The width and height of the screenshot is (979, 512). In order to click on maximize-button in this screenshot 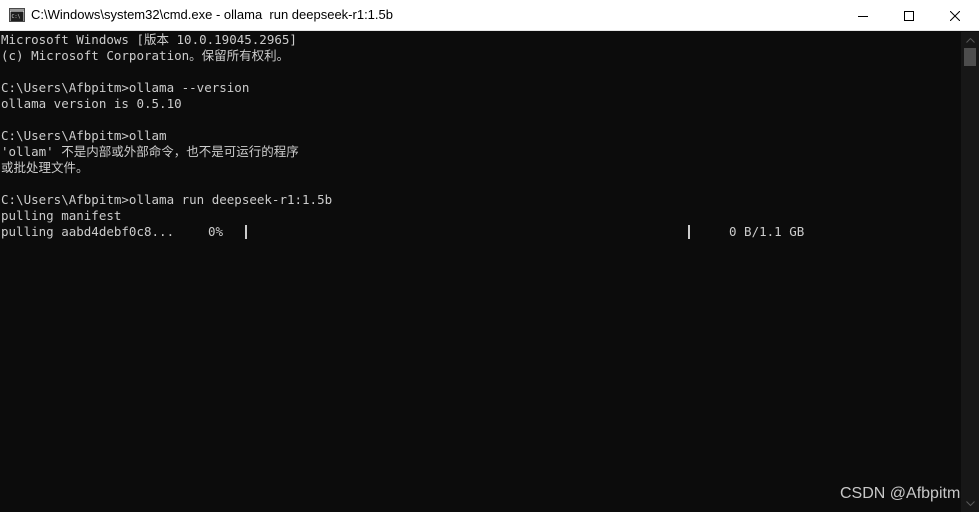, I will do `click(909, 15)`.